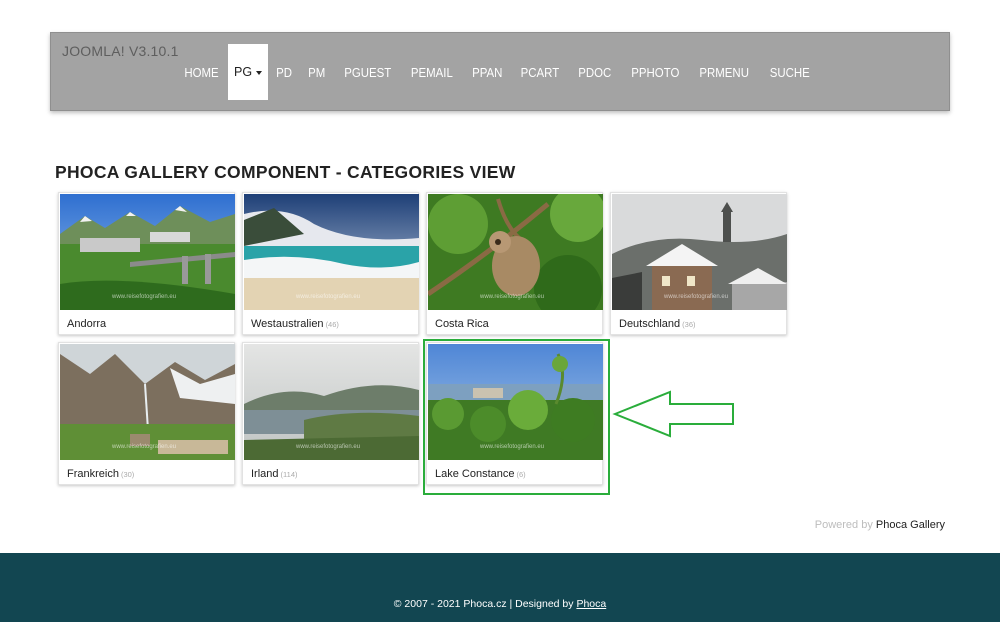 The width and height of the screenshot is (1000, 622). What do you see at coordinates (367, 72) in the screenshot?
I see `menu-item-pguest: PGUEST` at bounding box center [367, 72].